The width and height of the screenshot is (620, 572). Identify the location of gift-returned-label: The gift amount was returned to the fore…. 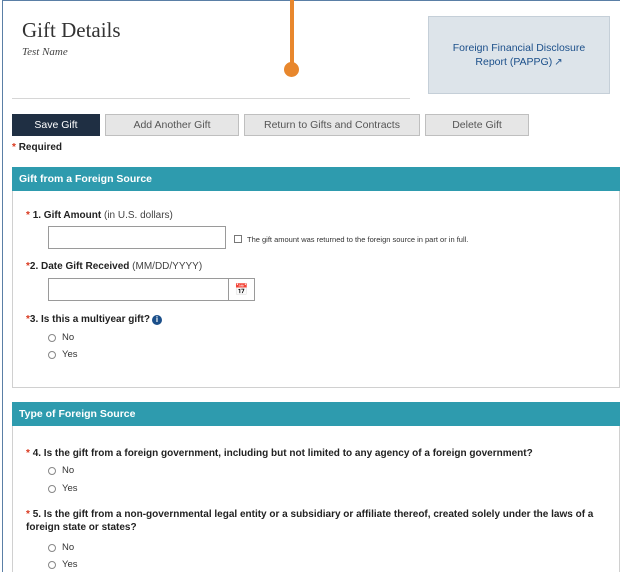
(358, 239).